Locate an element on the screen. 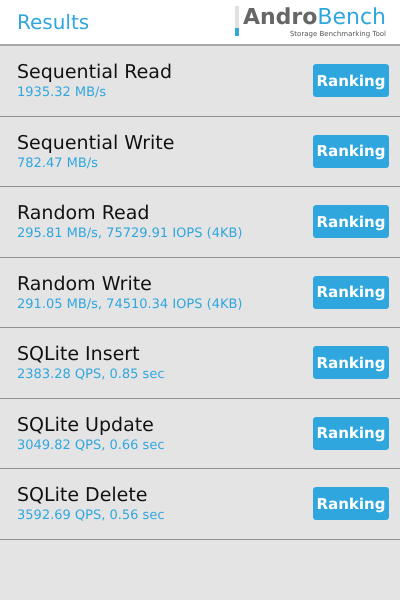 This screenshot has height=600, width=400. logo-wordmark: AndroBench is located at coordinates (314, 18).